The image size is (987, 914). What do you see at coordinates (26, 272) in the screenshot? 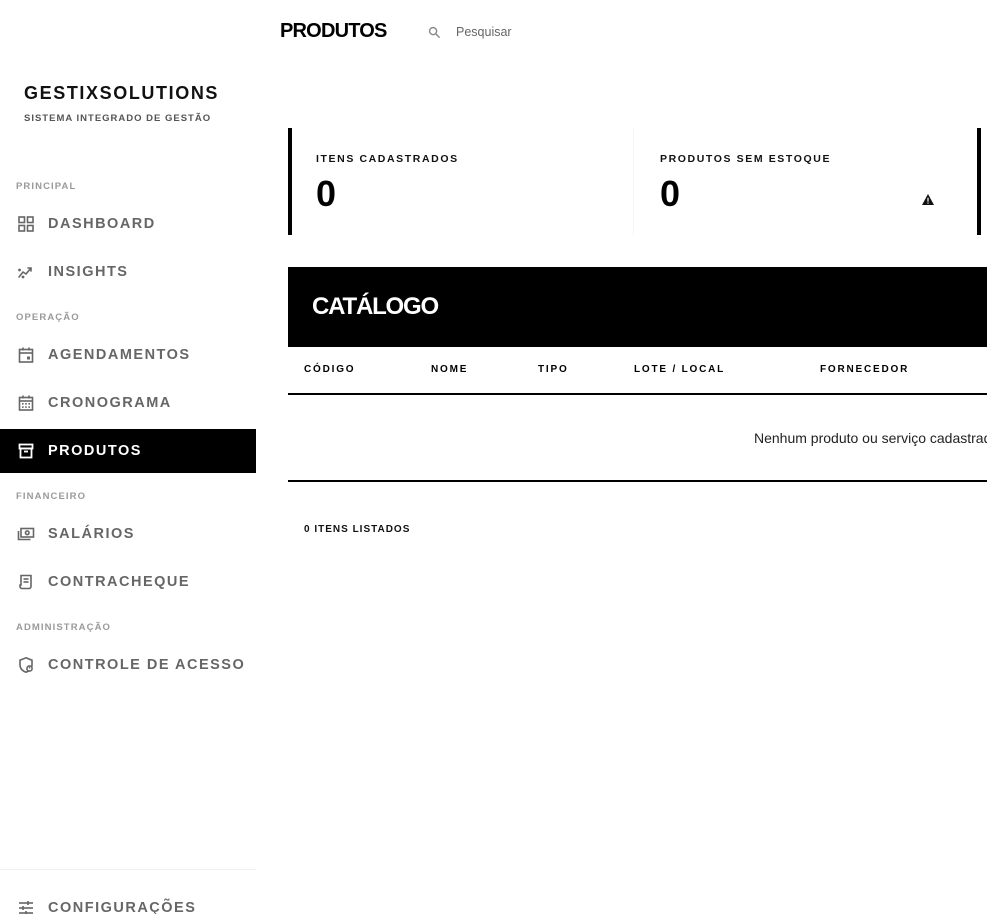
I see `trend-icon` at bounding box center [26, 272].